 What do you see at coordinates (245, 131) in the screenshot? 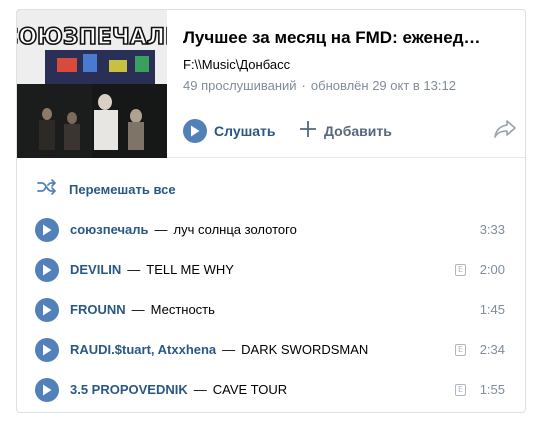
I see `play-button-label: Слушать` at bounding box center [245, 131].